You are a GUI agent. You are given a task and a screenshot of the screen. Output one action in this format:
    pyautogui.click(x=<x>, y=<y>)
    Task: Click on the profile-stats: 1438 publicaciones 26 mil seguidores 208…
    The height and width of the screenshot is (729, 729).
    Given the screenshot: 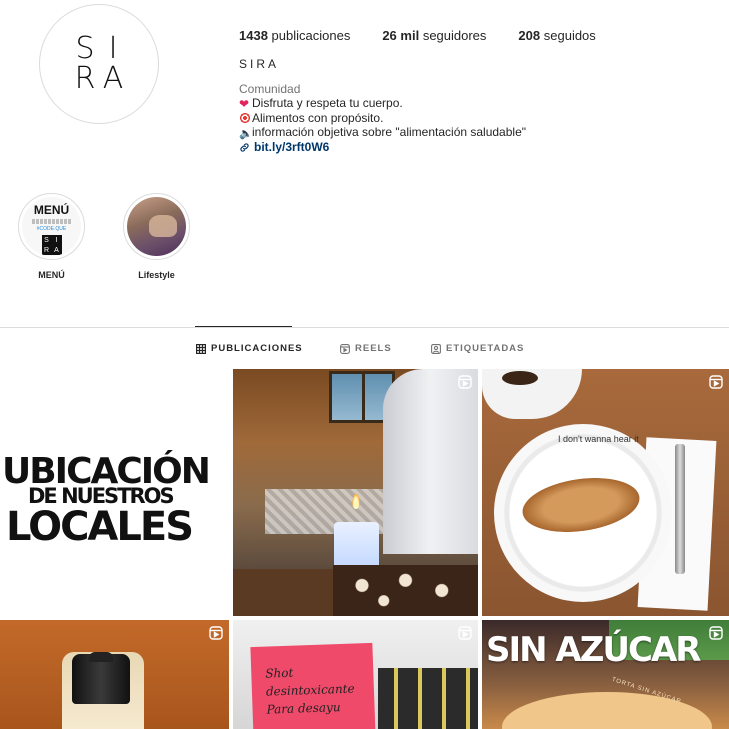 What is the action you would take?
    pyautogui.click(x=433, y=35)
    